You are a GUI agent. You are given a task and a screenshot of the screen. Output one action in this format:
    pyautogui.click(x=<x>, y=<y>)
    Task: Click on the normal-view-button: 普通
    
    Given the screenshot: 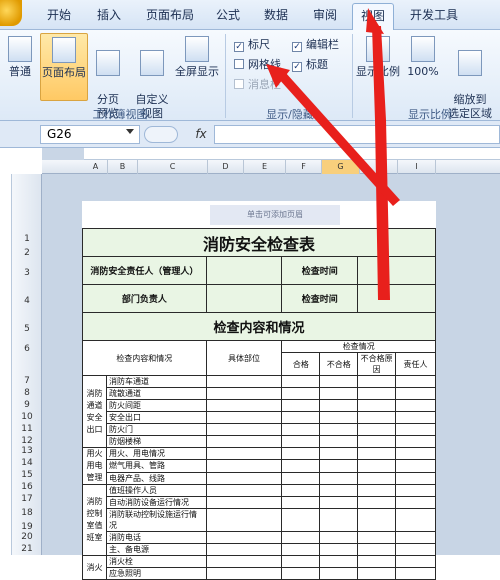 What is the action you would take?
    pyautogui.click(x=20, y=67)
    